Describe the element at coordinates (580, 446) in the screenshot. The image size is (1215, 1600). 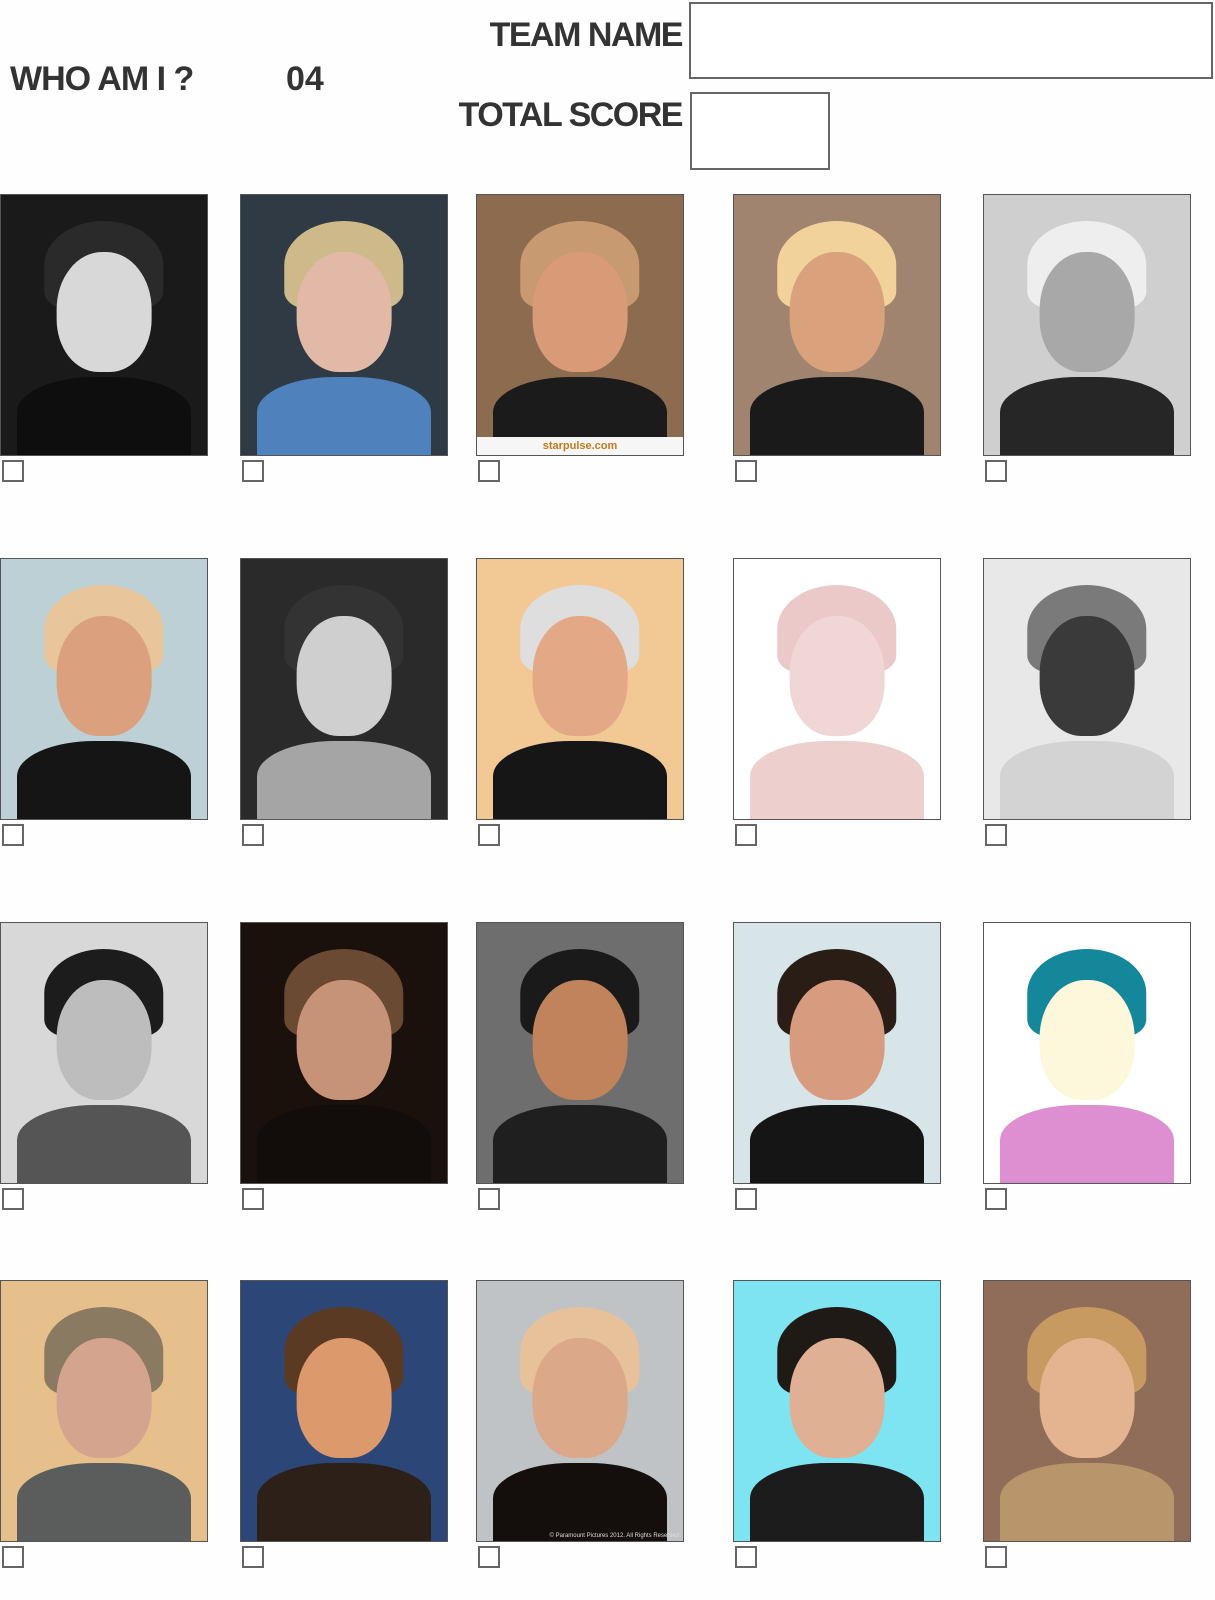
I see `photo-watermark: starpulse.com` at that location.